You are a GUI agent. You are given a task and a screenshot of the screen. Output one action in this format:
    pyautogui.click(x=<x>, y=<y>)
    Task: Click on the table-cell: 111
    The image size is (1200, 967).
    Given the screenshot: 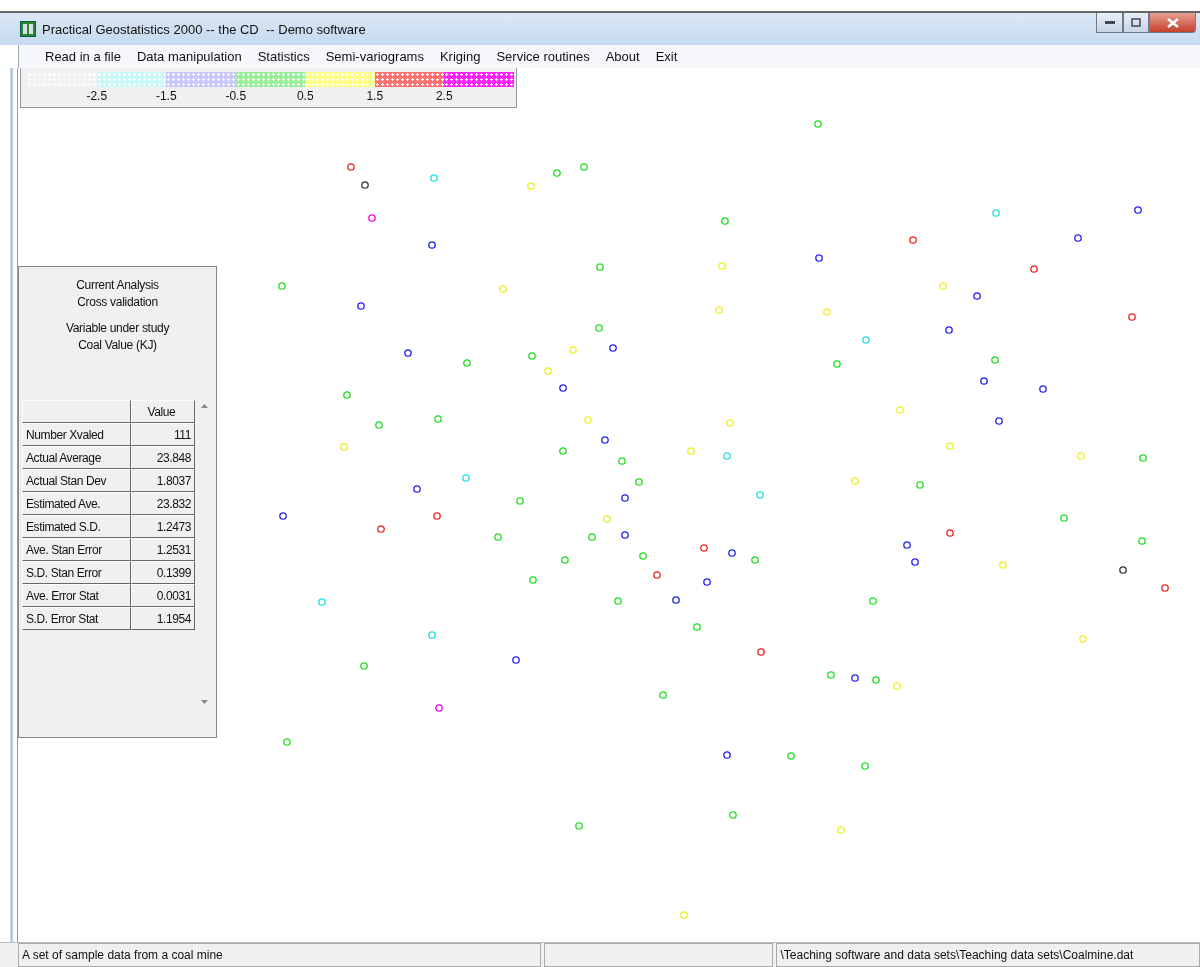 What is the action you would take?
    pyautogui.click(x=163, y=434)
    